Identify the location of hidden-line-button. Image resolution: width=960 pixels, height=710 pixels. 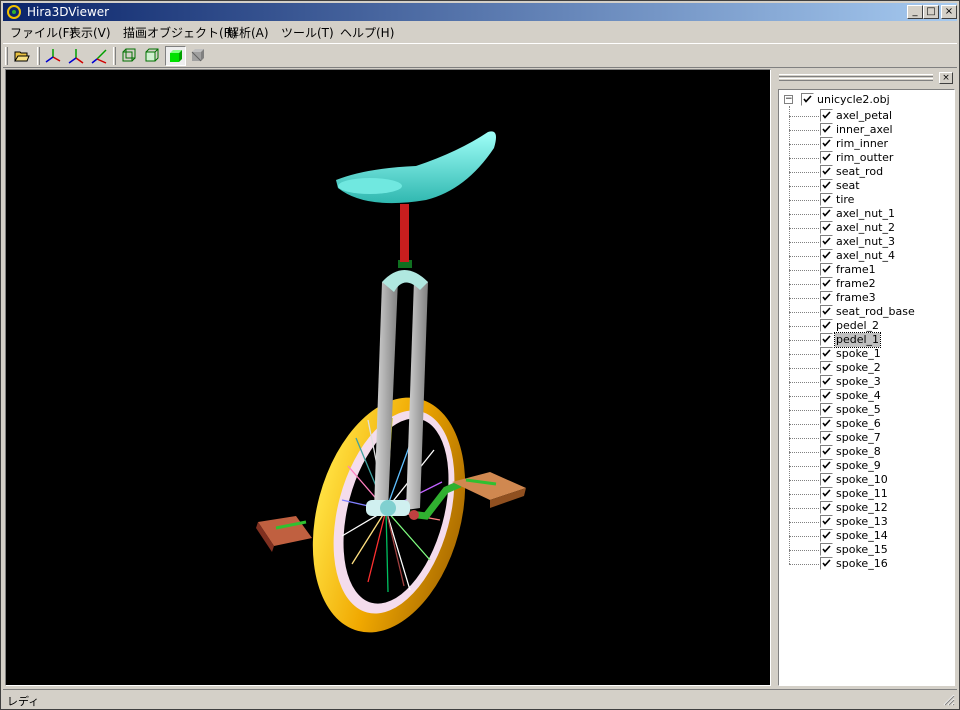
(152, 56).